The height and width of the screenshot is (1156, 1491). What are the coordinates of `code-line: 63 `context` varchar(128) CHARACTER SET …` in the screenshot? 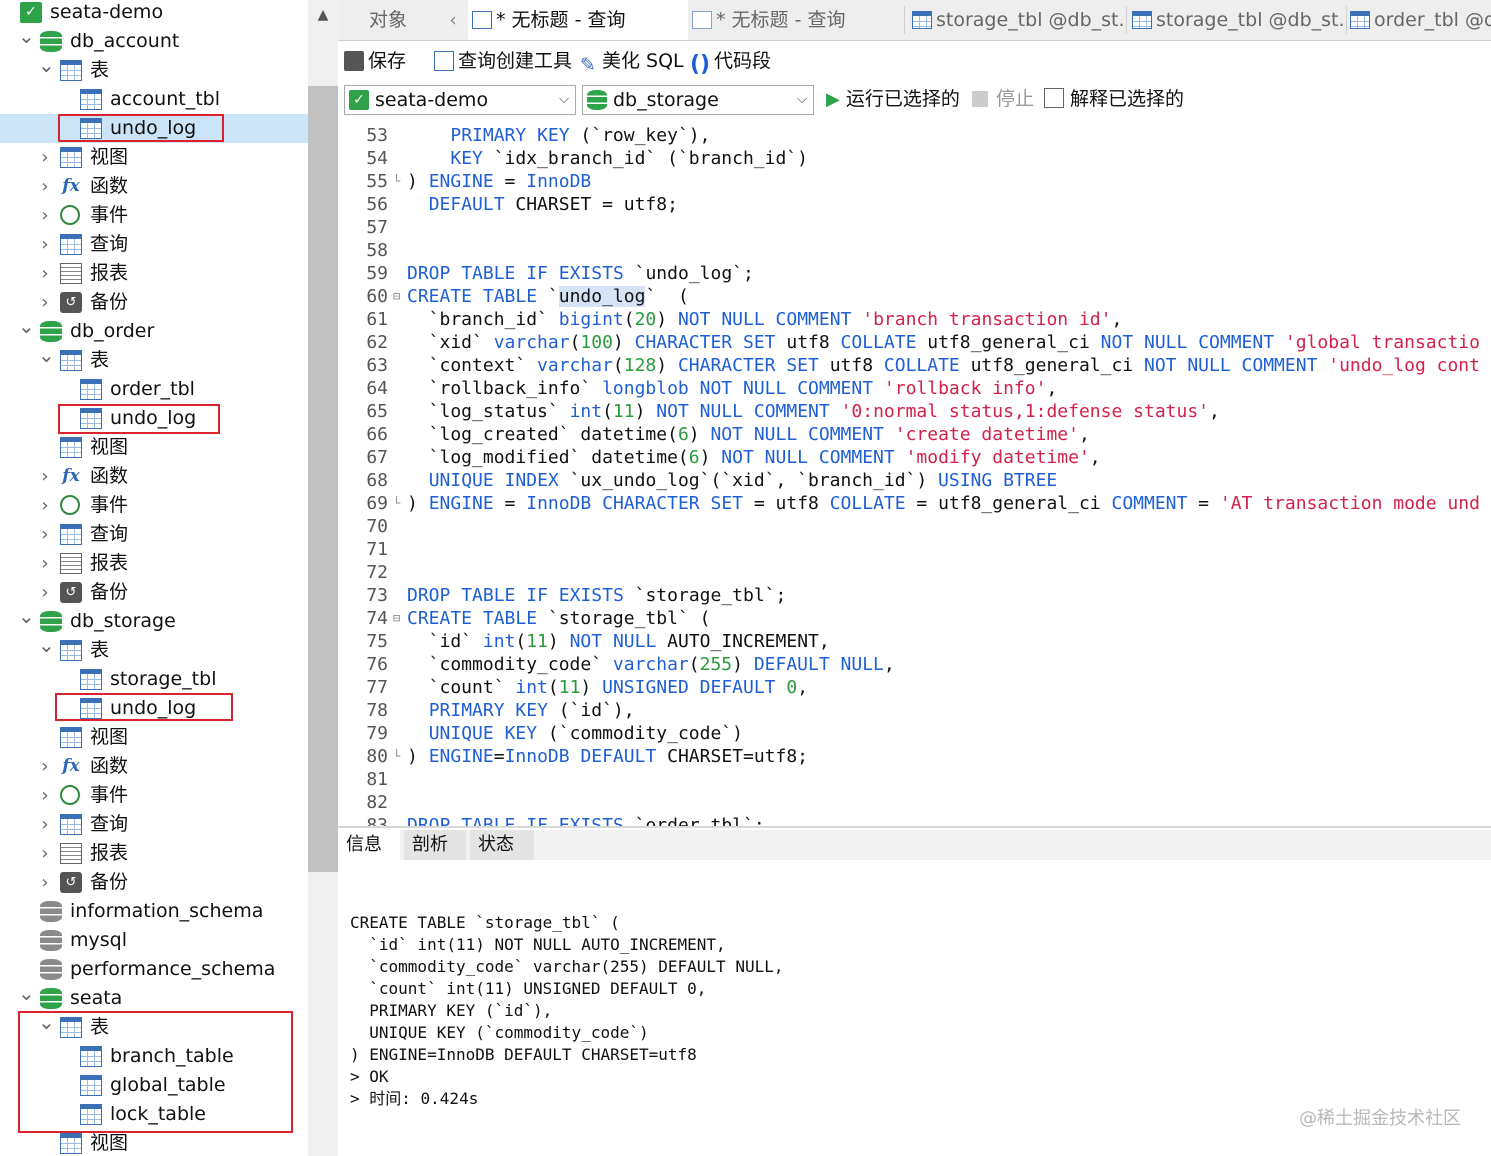 It's located at (914, 365).